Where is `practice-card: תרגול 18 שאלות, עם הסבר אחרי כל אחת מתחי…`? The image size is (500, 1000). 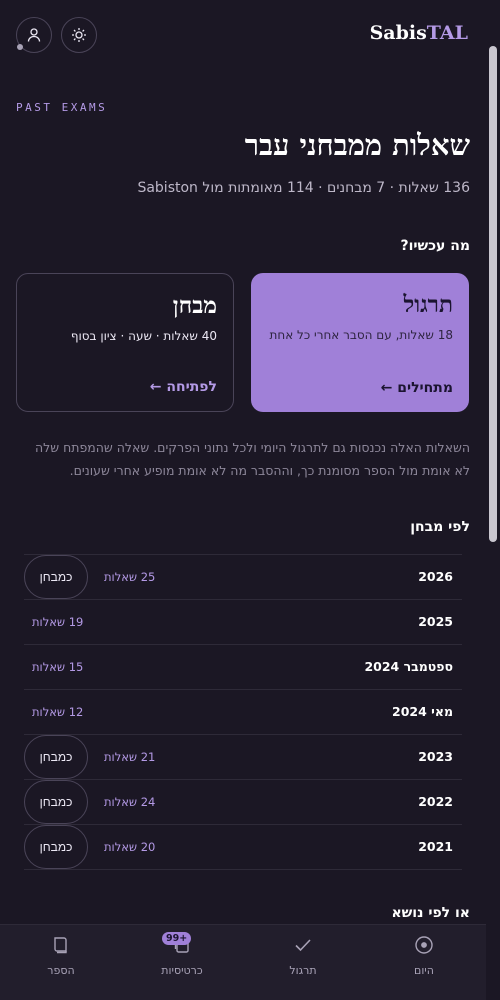 practice-card: תרגול 18 שאלות, עם הסבר אחרי כל אחת מתחי… is located at coordinates (360, 342).